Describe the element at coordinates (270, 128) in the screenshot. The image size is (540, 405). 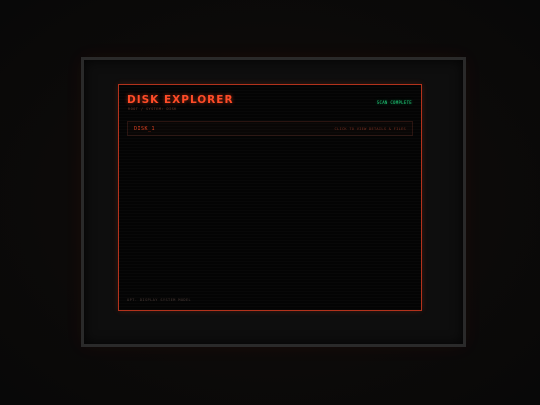
I see `disk-list-item: DISK_1 CLICK TO VIEW DETAILS & FILES` at that location.